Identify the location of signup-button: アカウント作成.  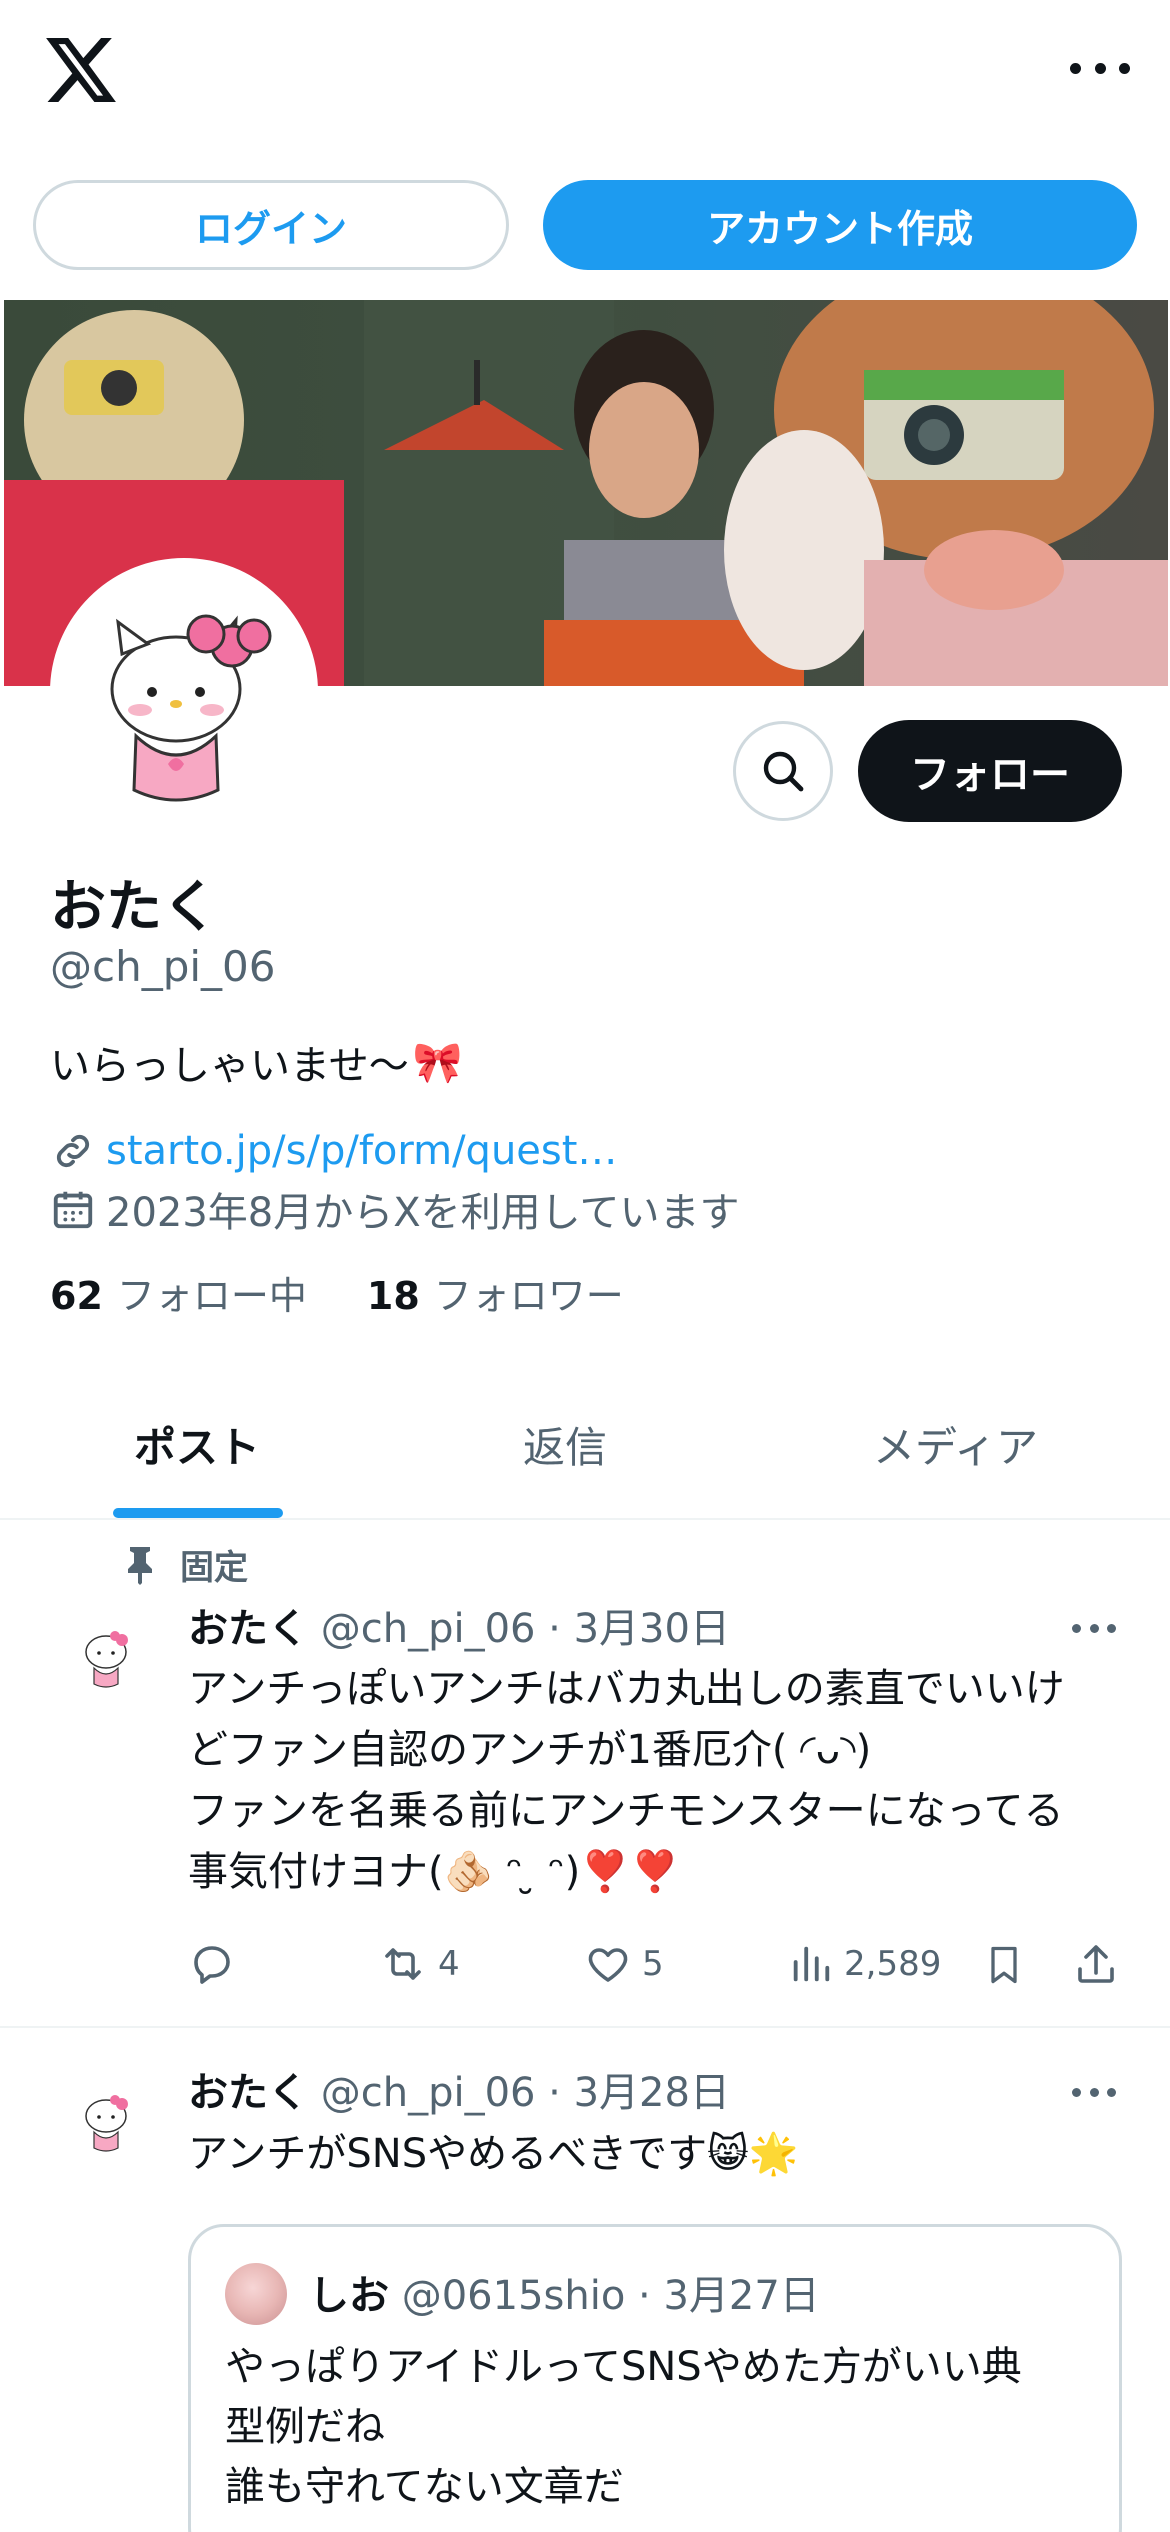
(840, 225).